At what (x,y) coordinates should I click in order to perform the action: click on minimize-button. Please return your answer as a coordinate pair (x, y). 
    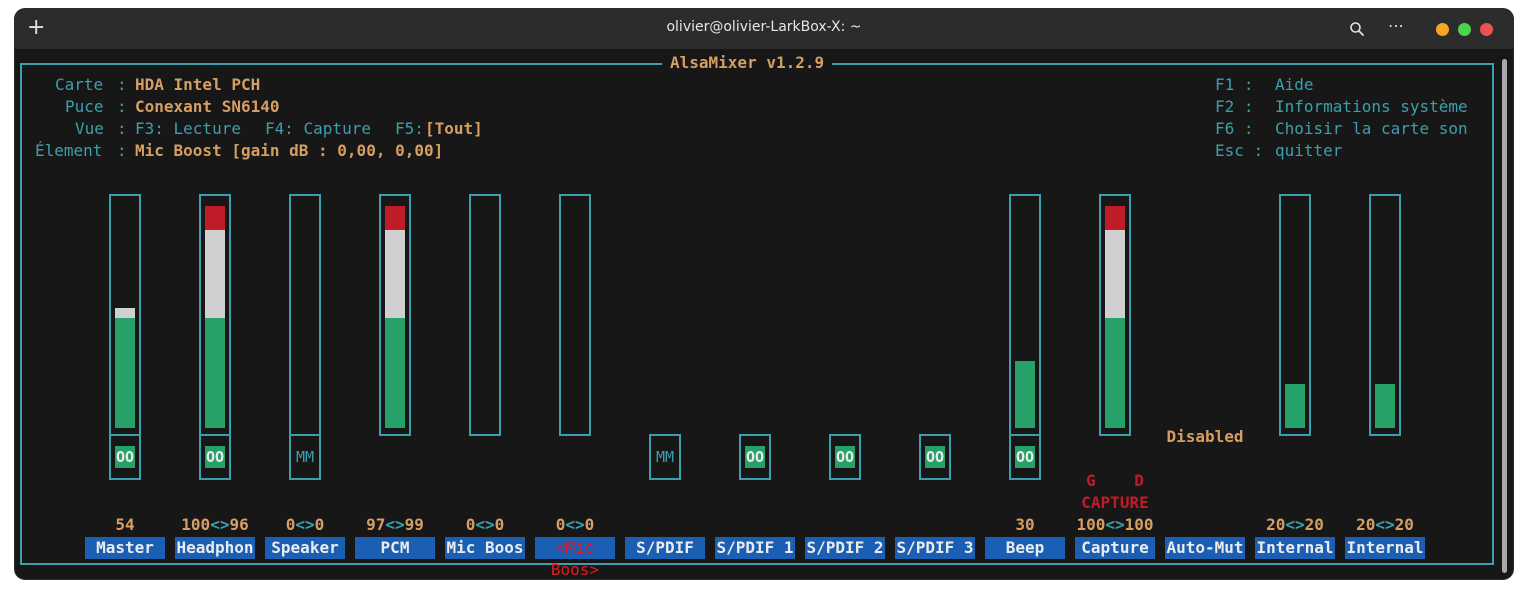
    Looking at the image, I should click on (1442, 29).